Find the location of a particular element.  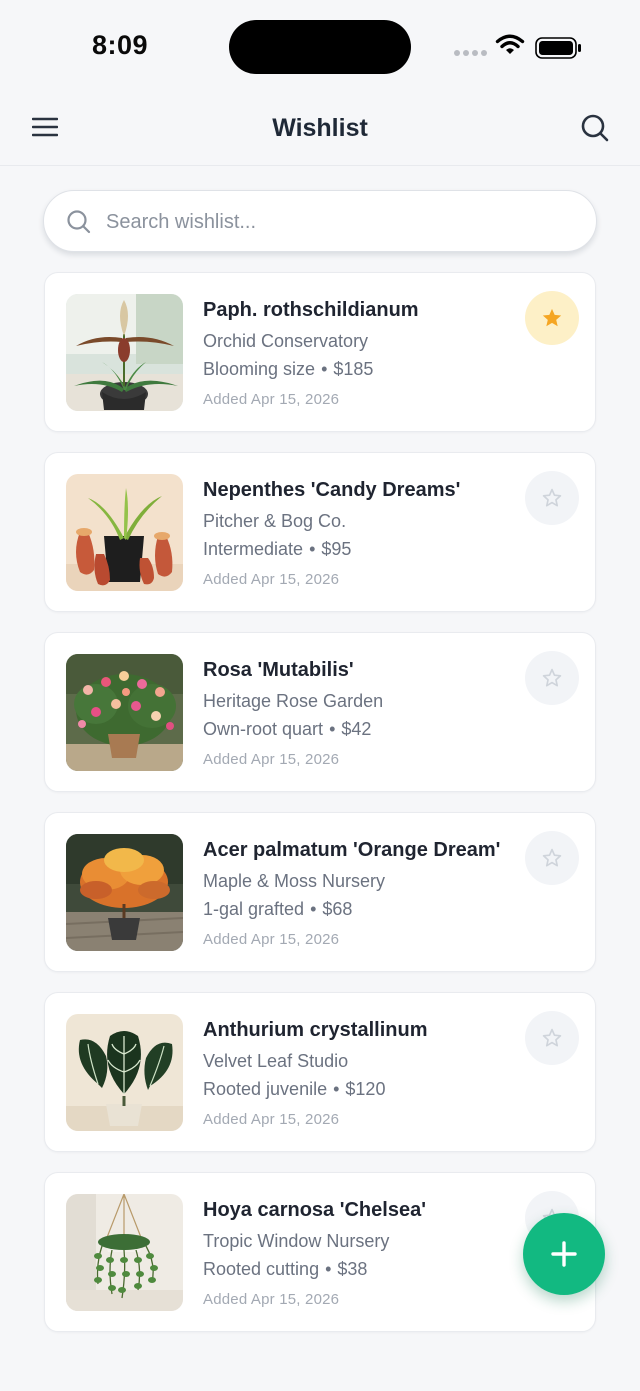

size-price: Intermediate • $95 is located at coordinates (277, 549).